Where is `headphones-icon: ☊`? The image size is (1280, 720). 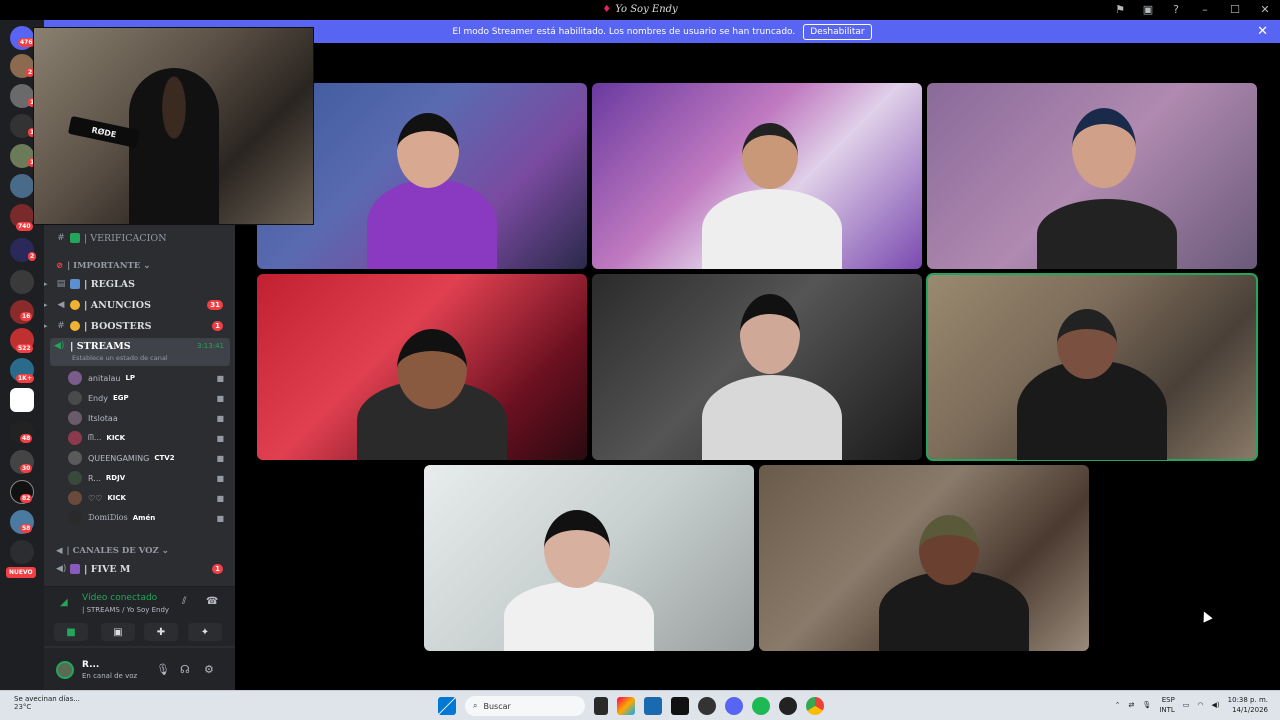 headphones-icon: ☊ is located at coordinates (185, 669).